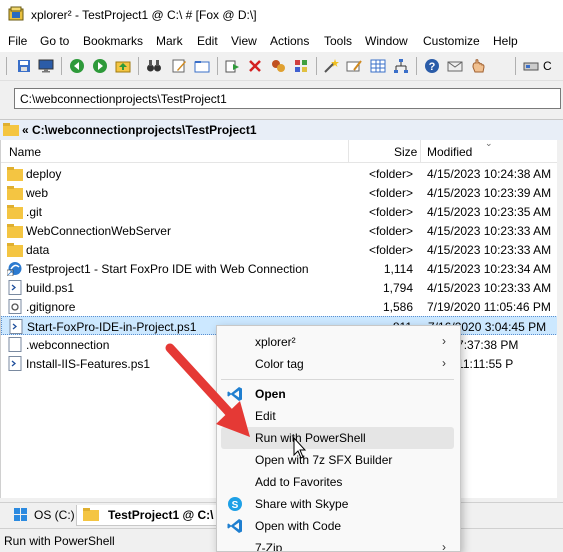  What do you see at coordinates (255, 66) in the screenshot?
I see `delete-icon` at bounding box center [255, 66].